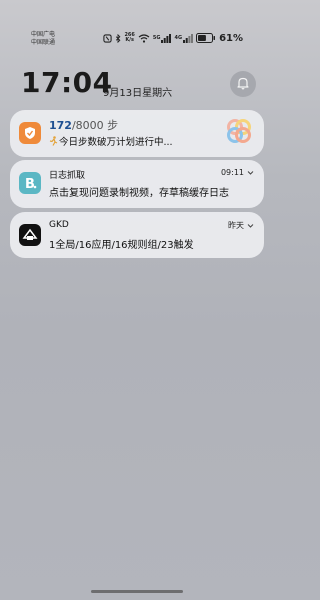 This screenshot has width=320, height=600. I want to click on steps-app-icon, so click(30, 133).